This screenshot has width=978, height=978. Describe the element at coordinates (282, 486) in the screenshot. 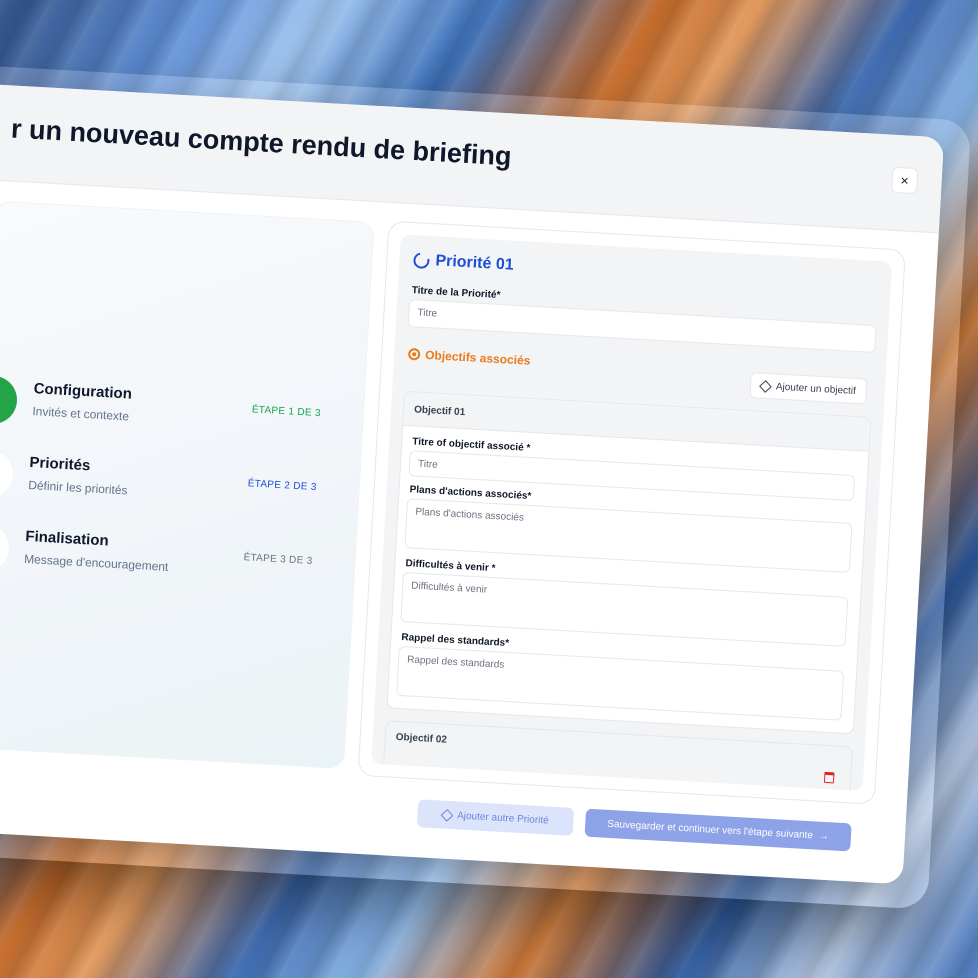

I see `step-tag: ÉTAPE 2 DE 3` at that location.